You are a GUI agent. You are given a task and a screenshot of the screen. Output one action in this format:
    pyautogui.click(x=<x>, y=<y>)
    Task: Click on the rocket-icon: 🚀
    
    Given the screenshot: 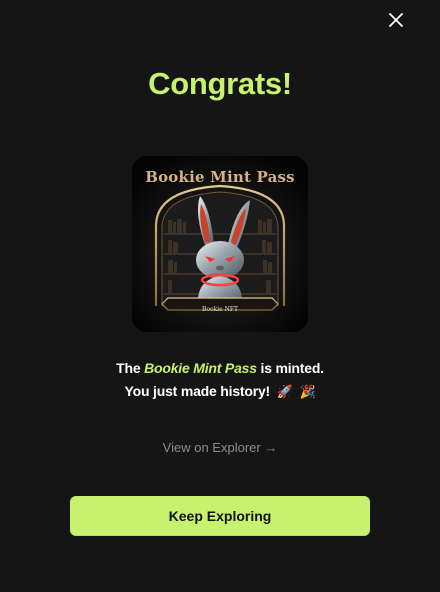 What is the action you would take?
    pyautogui.click(x=284, y=392)
    